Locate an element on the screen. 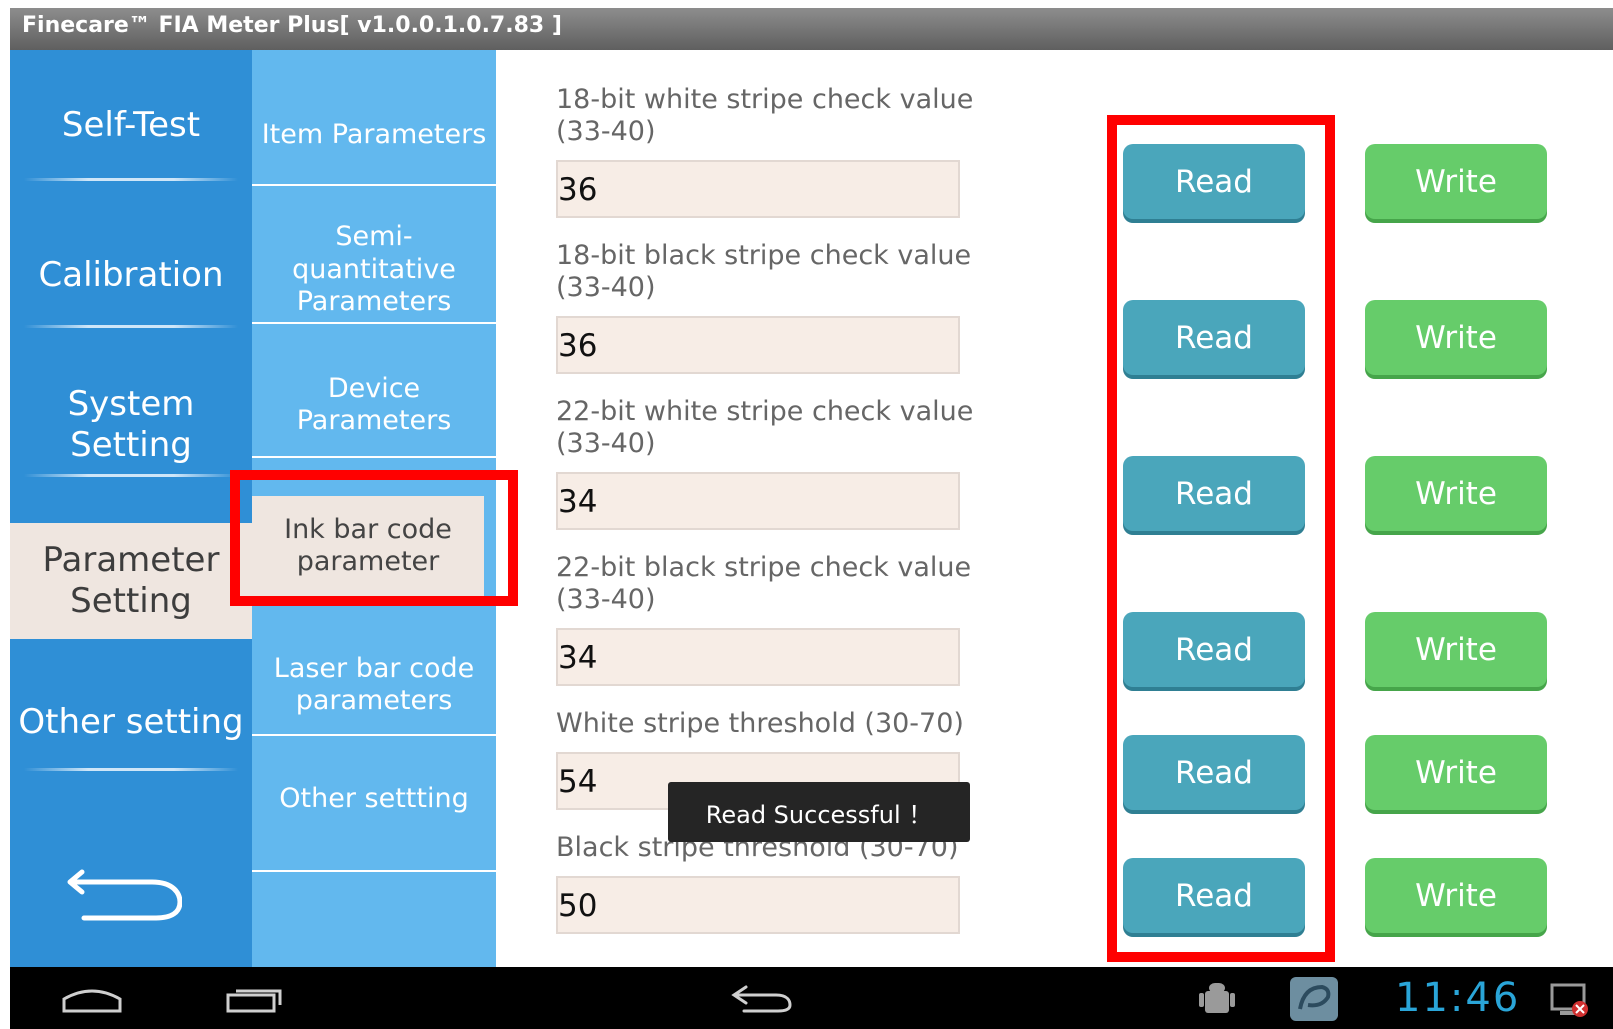 The width and height of the screenshot is (1613, 1029). field-label-22bit-white: 22-bit white stripe check value (33-40) is located at coordinates (765, 427).